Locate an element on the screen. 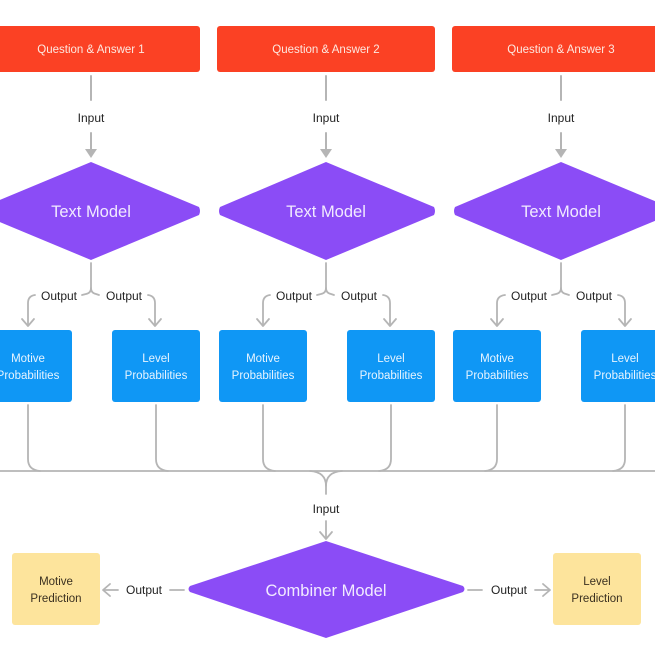 The height and width of the screenshot is (655, 655). qa-node-2: Question & Answer 2 is located at coordinates (326, 49).